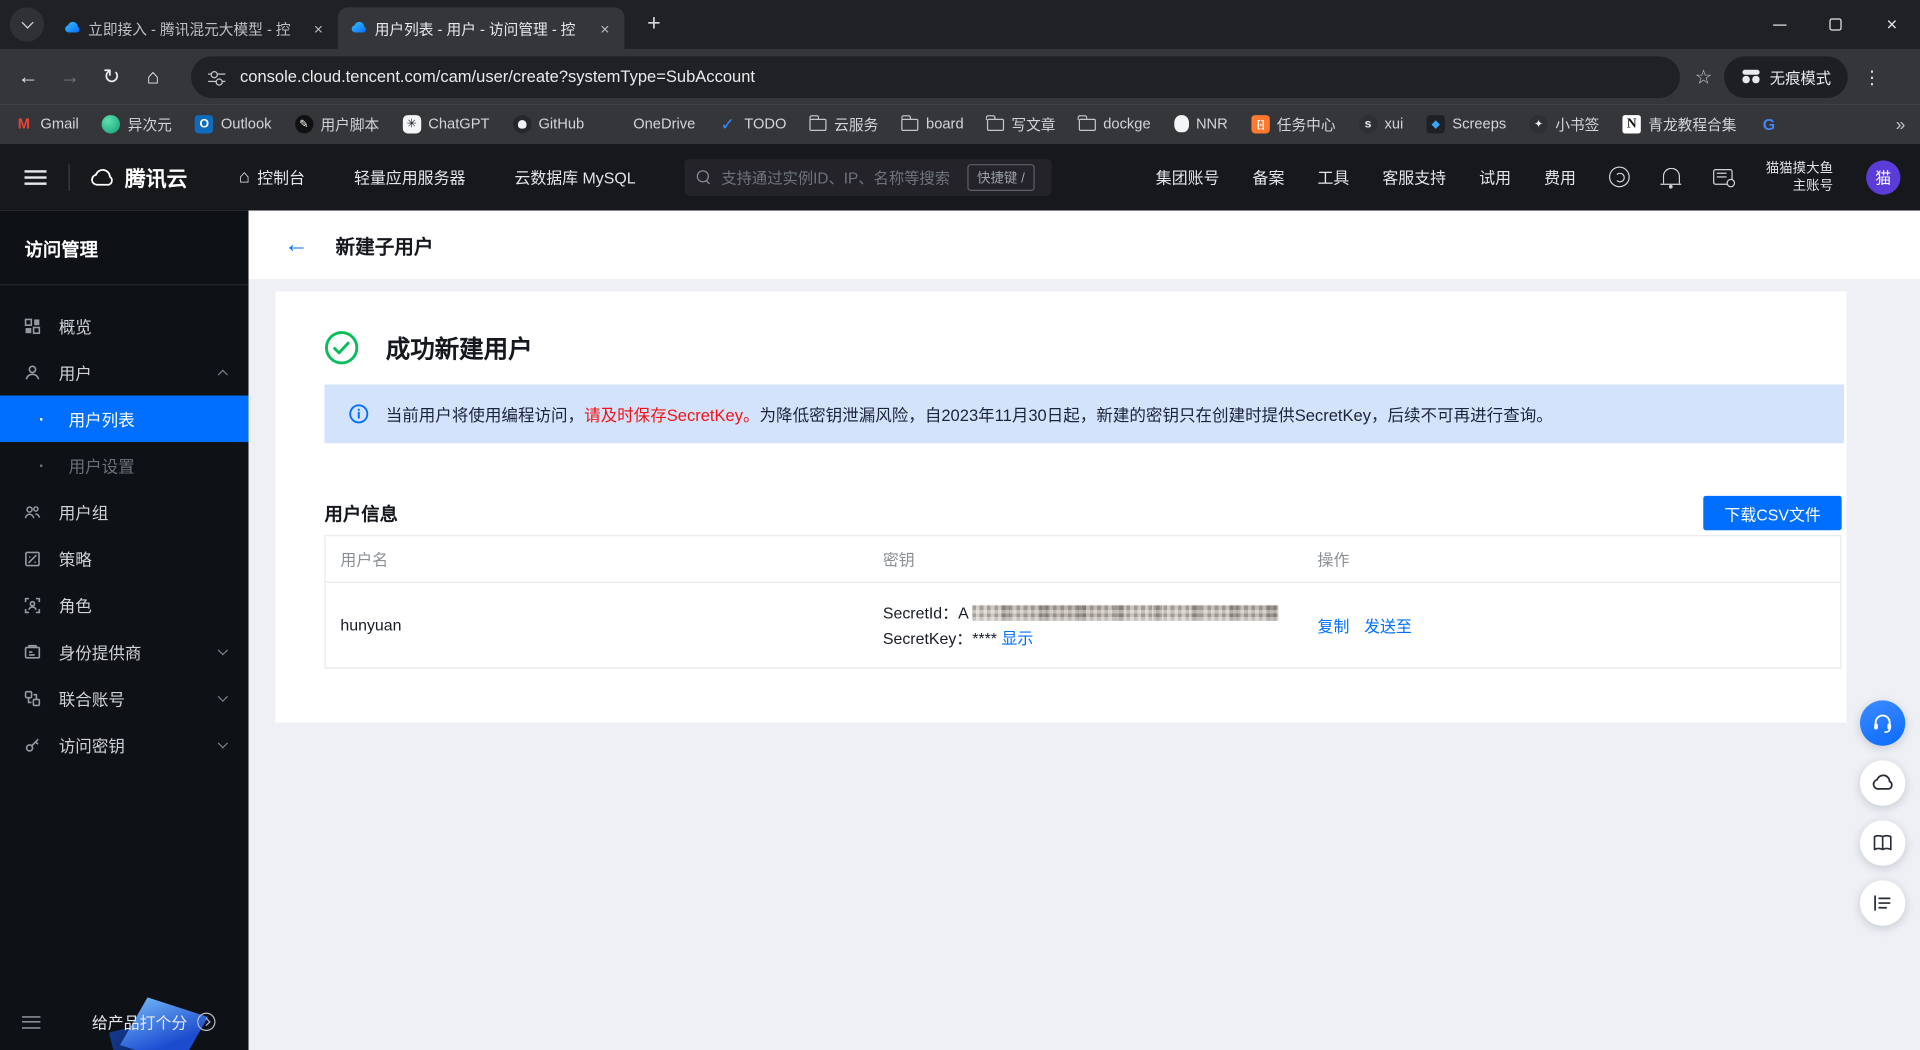  Describe the element at coordinates (364, 560) in the screenshot. I see `column-header-username: 用户名` at that location.